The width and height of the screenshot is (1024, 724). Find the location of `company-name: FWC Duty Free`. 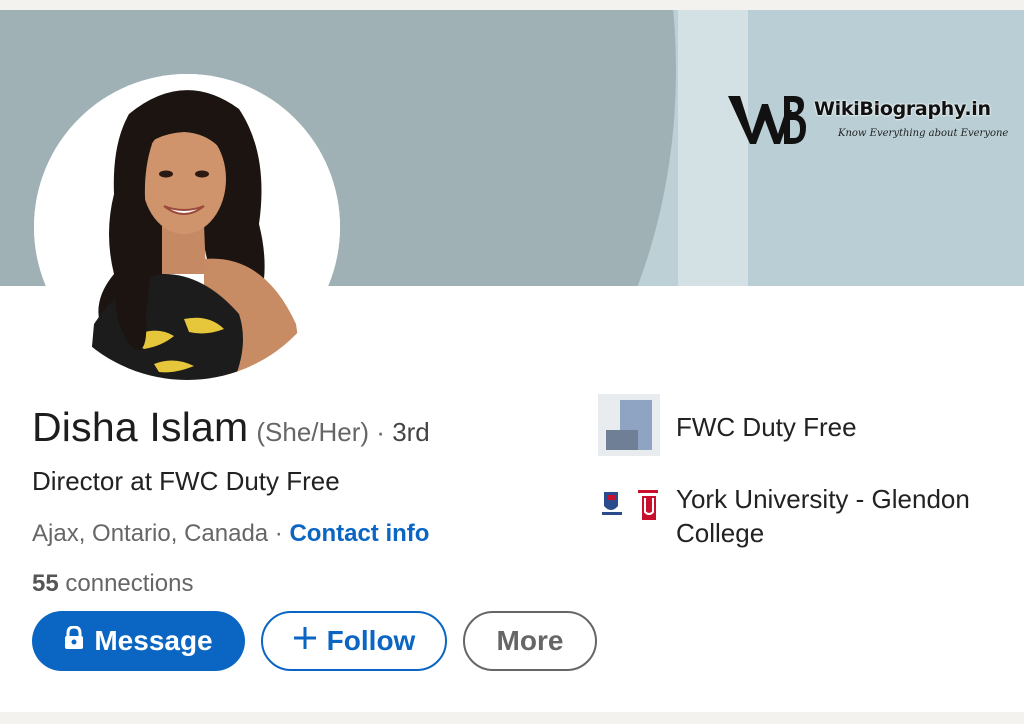

company-name: FWC Duty Free is located at coordinates (766, 427).